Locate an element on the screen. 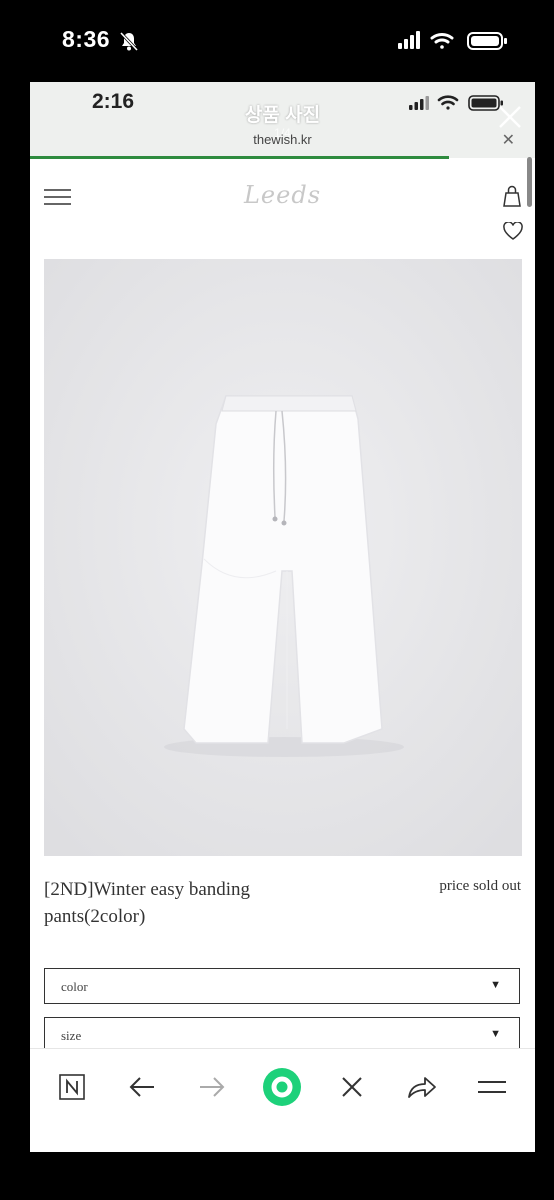  forward-arrow-icon is located at coordinates (212, 1087).